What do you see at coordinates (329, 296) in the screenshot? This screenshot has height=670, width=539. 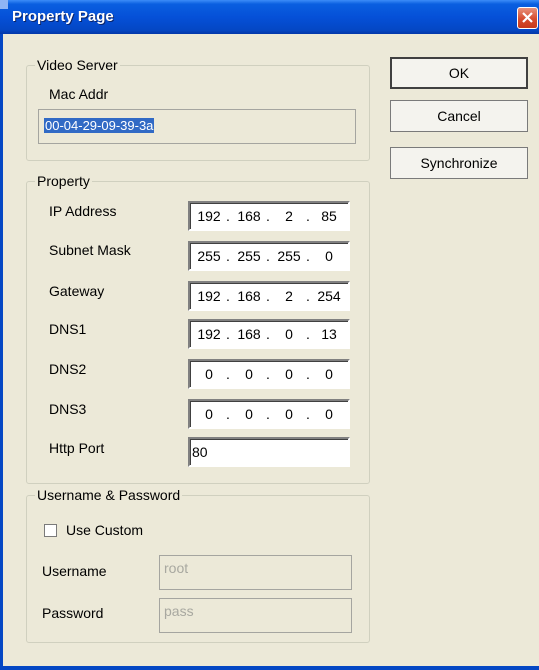 I see `gateway-octet-4: 254` at bounding box center [329, 296].